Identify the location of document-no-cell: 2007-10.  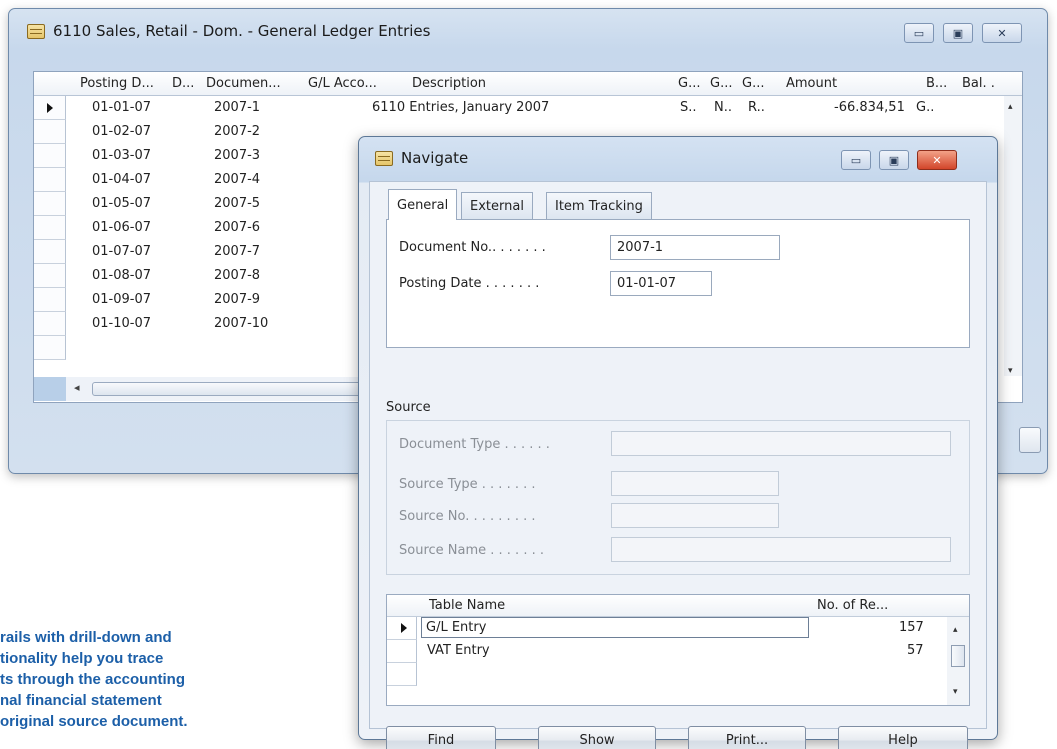
(241, 323).